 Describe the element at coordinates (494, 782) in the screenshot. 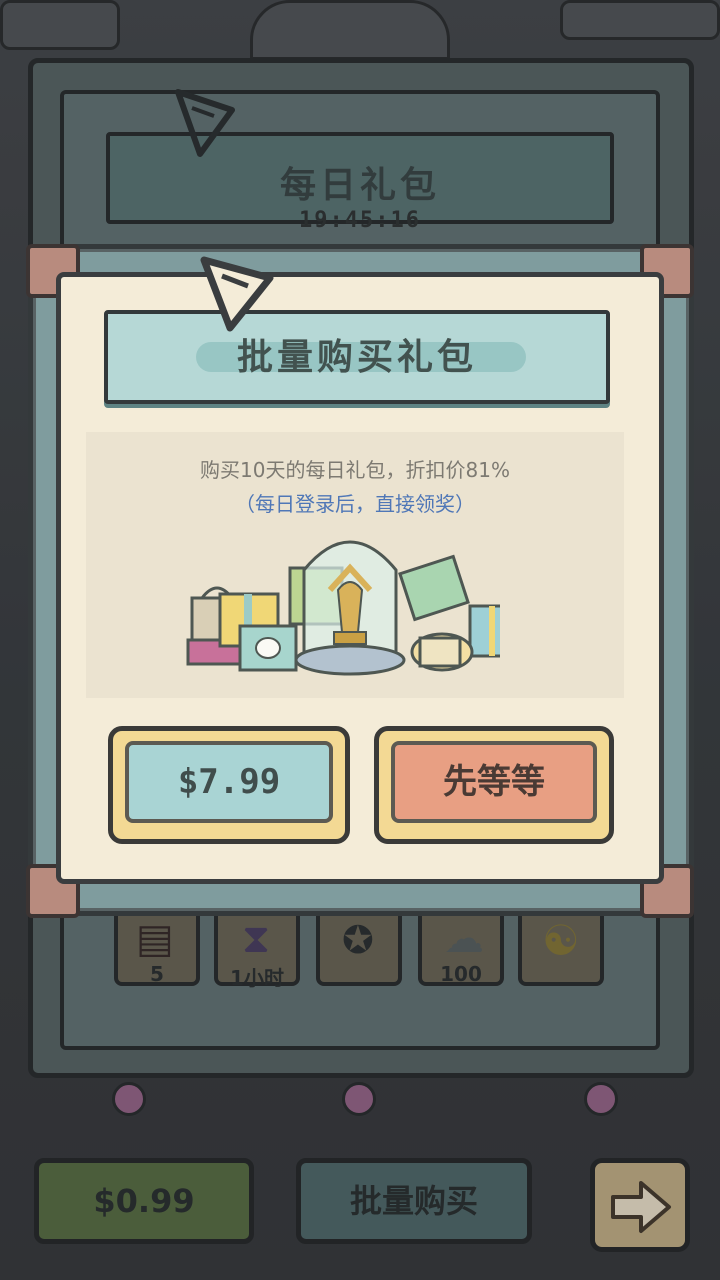

I see `wait-label: 先等等` at that location.